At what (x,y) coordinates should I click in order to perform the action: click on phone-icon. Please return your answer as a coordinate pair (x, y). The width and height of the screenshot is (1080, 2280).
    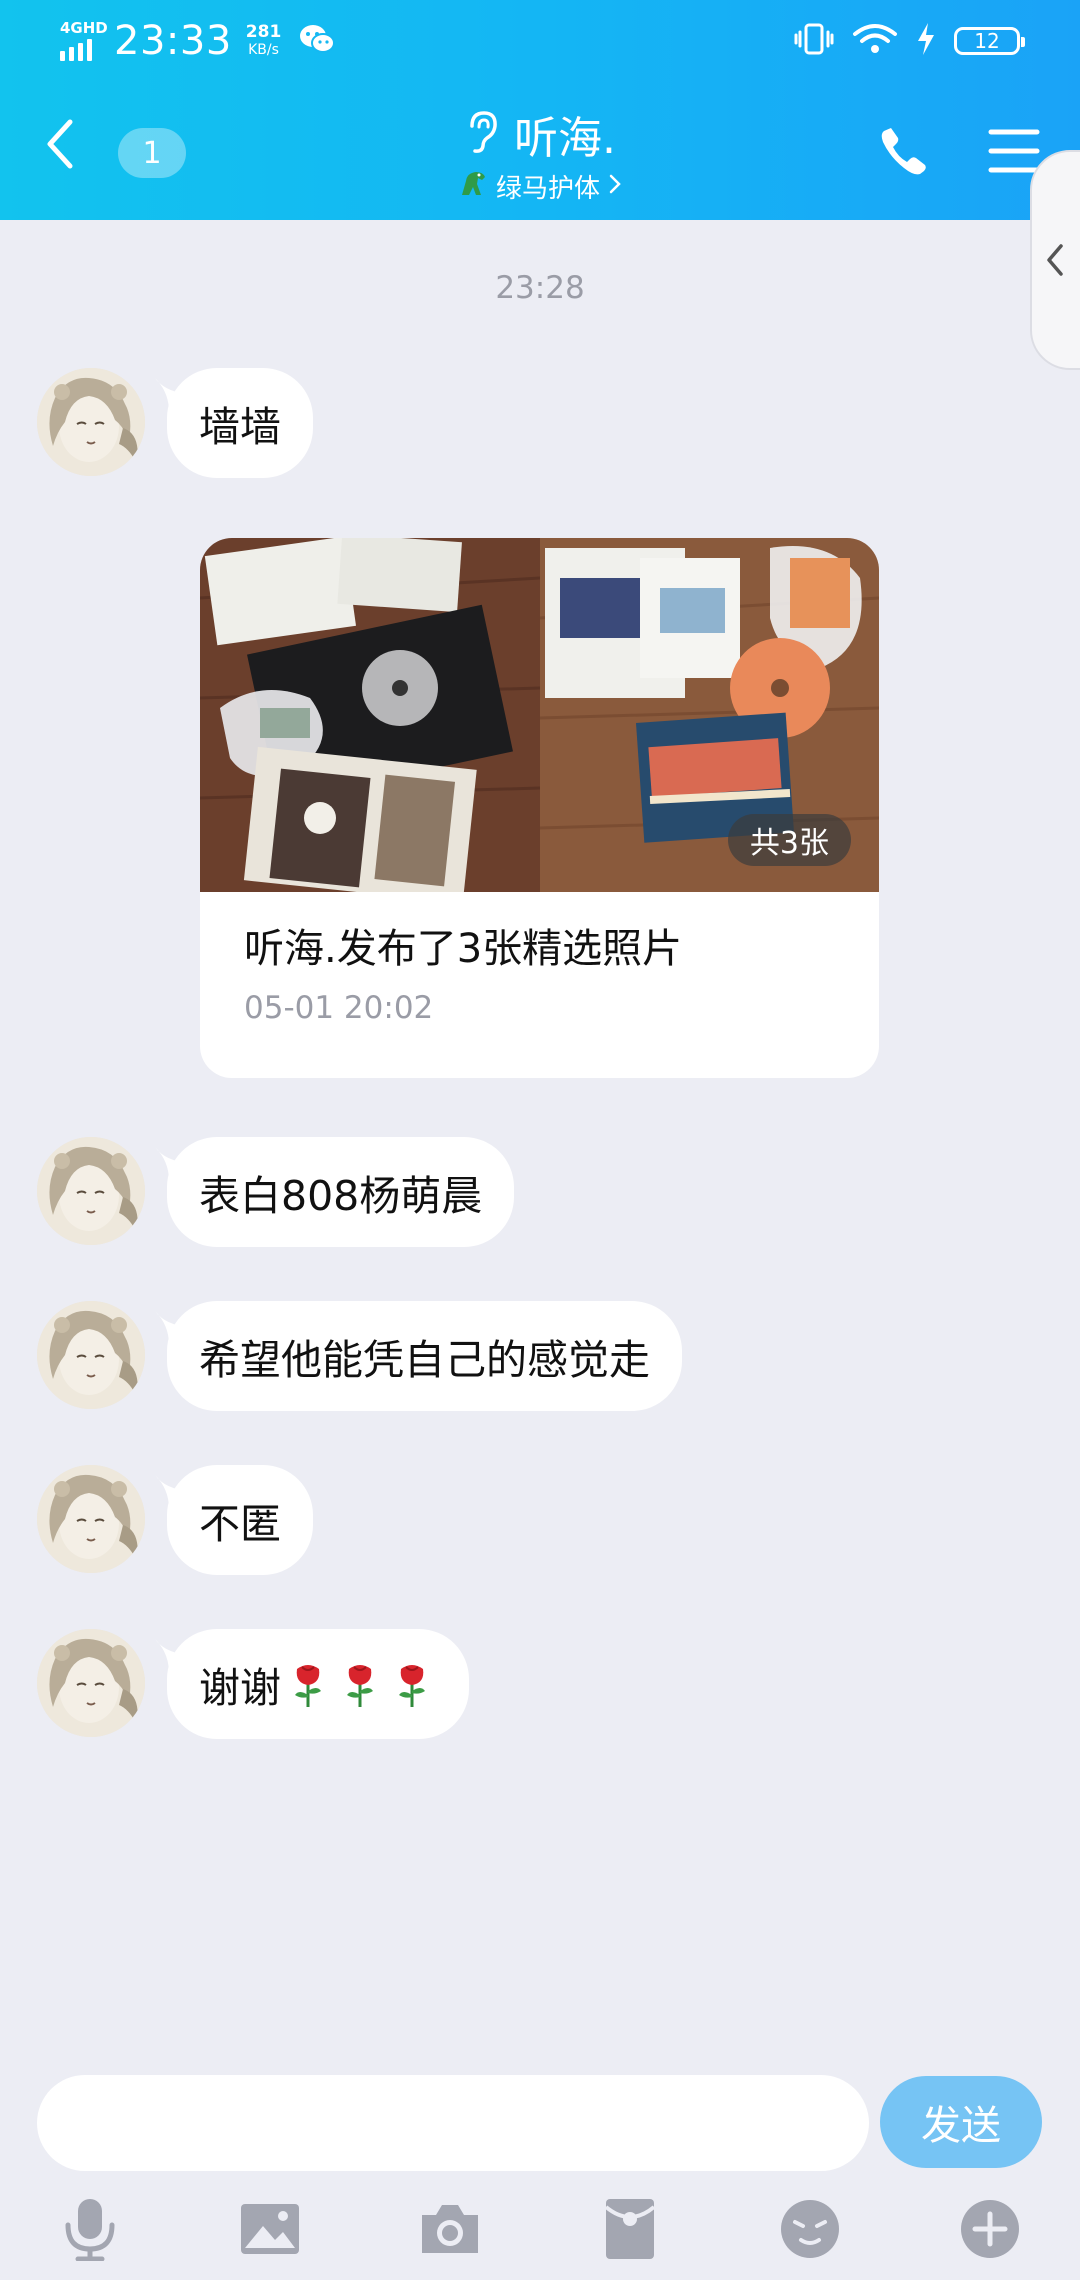
    Looking at the image, I should click on (903, 151).